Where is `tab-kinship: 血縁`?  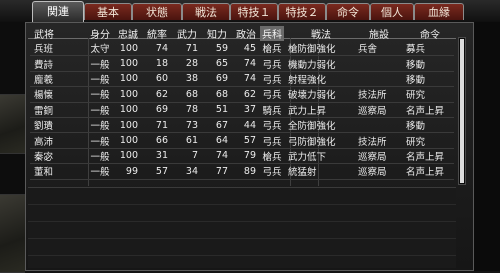 tab-kinship: 血縁 is located at coordinates (439, 11).